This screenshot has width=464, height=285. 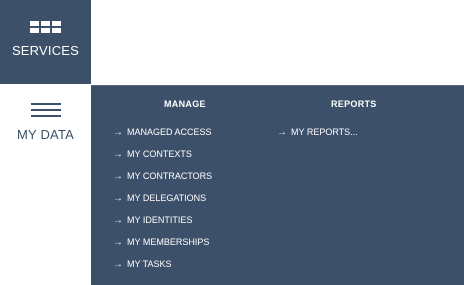 What do you see at coordinates (45, 27) in the screenshot?
I see `grid-icon` at bounding box center [45, 27].